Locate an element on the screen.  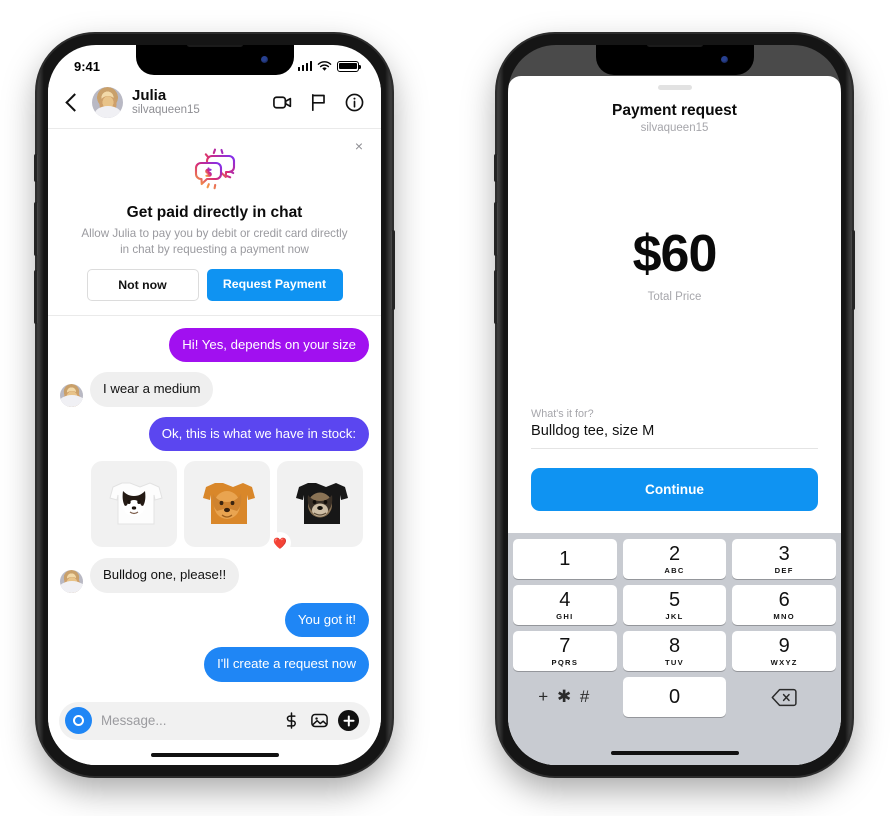
bulldog-tee-clip is located at coordinates (320, 504).